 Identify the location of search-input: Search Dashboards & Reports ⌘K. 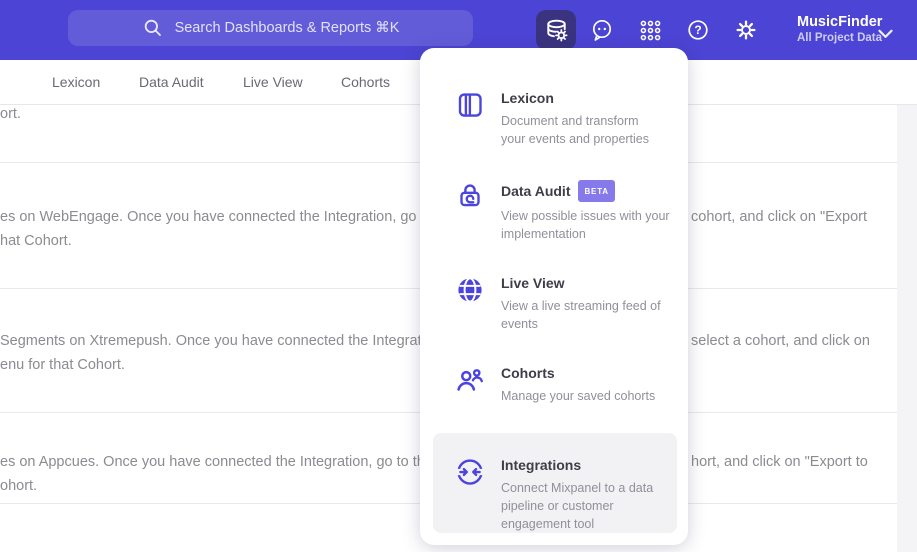
(270, 28).